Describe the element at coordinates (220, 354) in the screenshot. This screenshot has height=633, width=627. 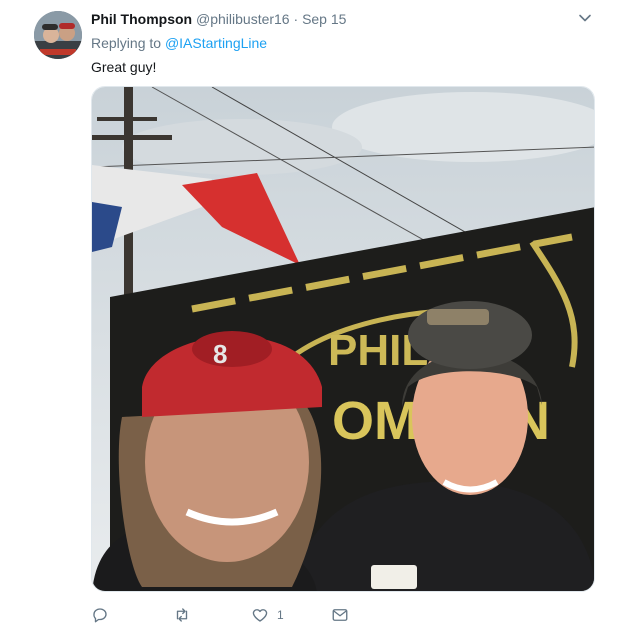
I see `cap-logo: 8` at that location.